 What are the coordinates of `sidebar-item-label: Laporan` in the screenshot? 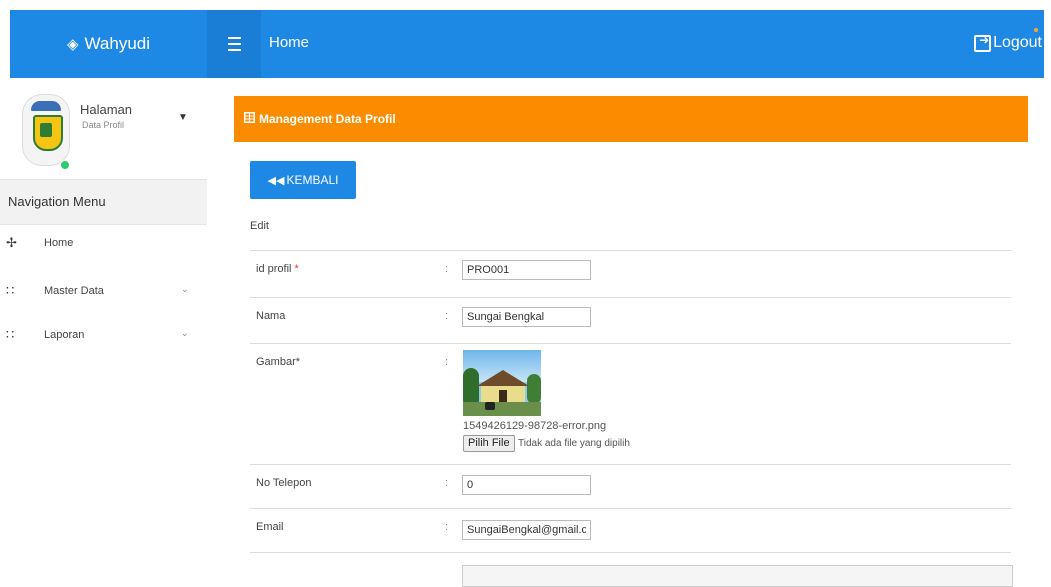 It's located at (64, 335).